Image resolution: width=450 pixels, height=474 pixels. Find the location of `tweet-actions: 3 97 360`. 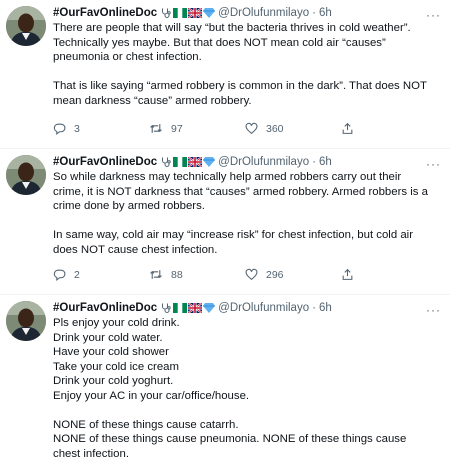

tweet-actions: 3 97 360 is located at coordinates (227, 128).